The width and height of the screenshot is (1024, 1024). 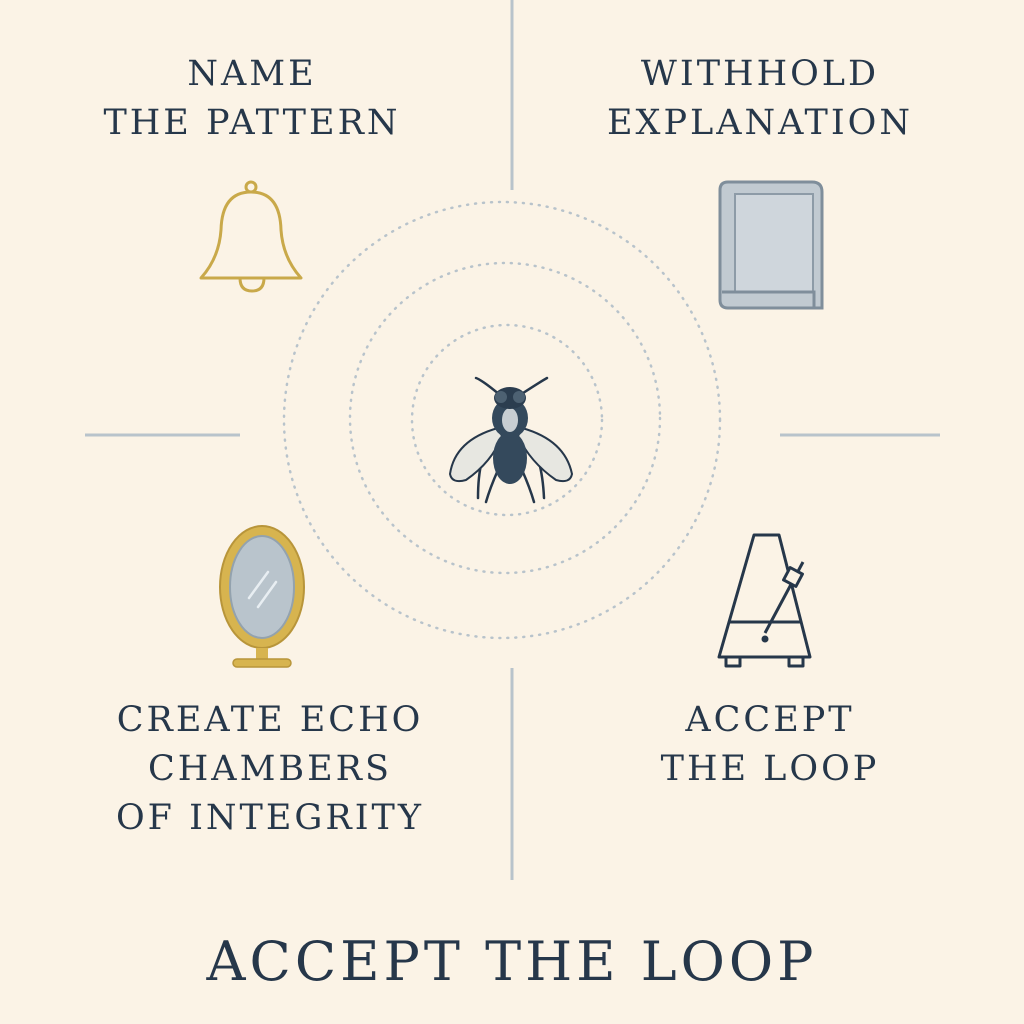 What do you see at coordinates (270, 720) in the screenshot?
I see `step-label-line: CREATE ECHO` at bounding box center [270, 720].